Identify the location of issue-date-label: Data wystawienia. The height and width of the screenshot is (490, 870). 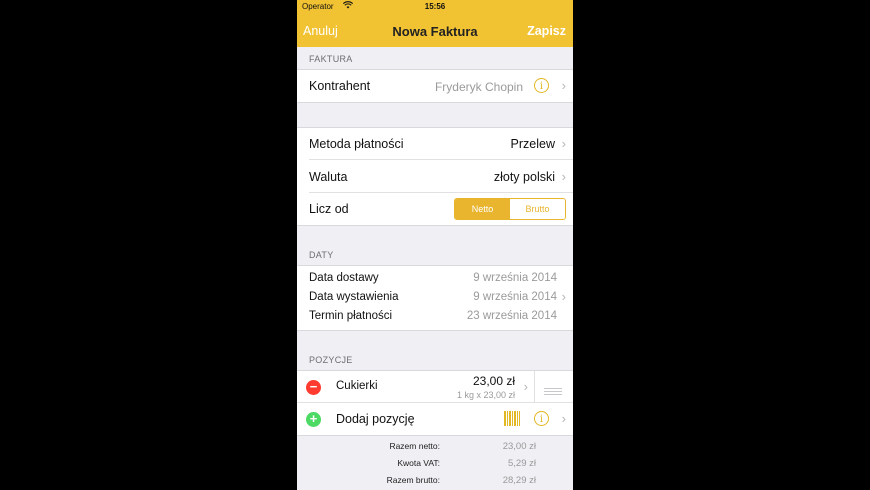
(354, 297).